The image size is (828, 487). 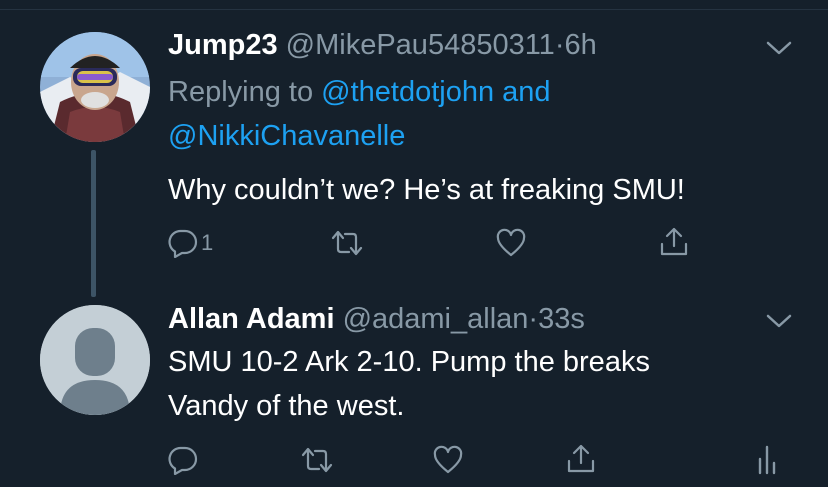 I want to click on and-word: and, so click(x=526, y=92).